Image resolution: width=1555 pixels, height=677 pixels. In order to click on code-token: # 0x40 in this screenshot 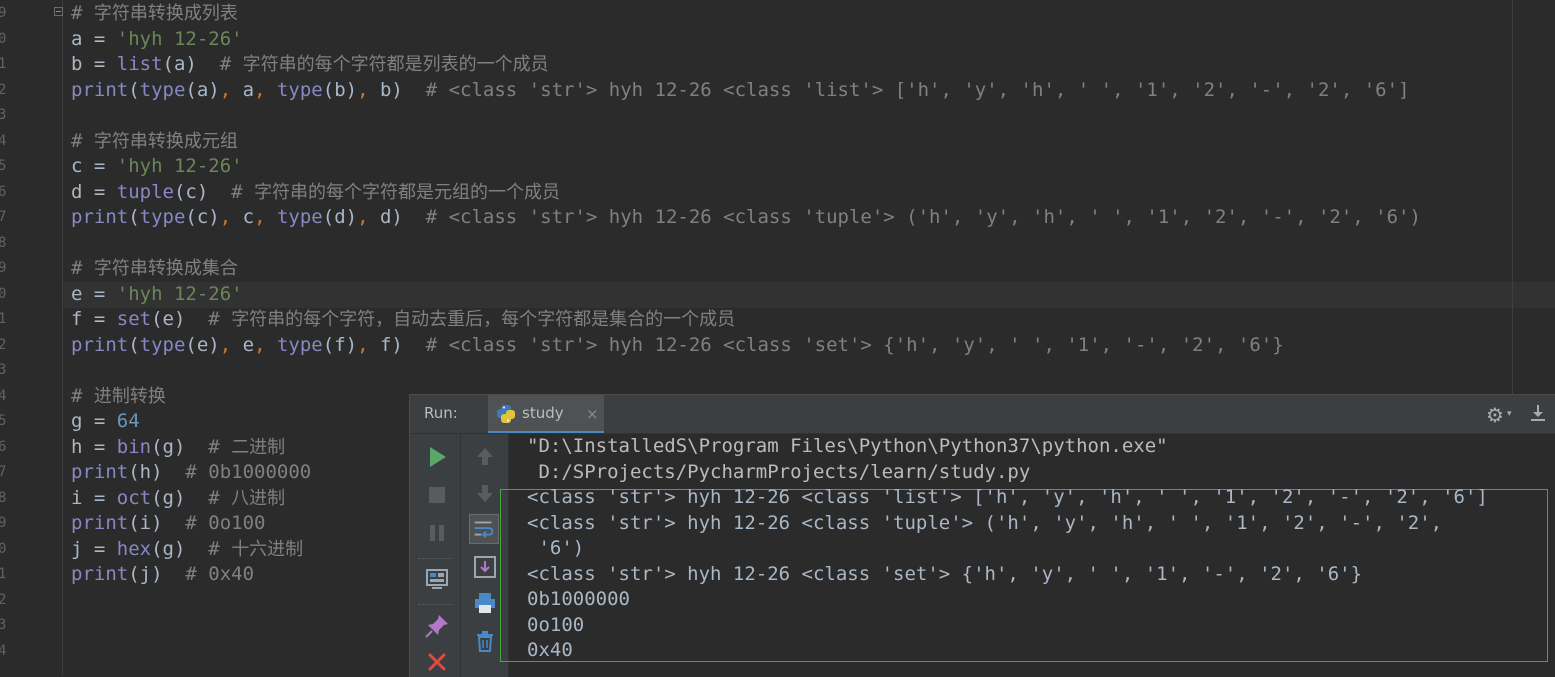, I will do `click(220, 574)`.